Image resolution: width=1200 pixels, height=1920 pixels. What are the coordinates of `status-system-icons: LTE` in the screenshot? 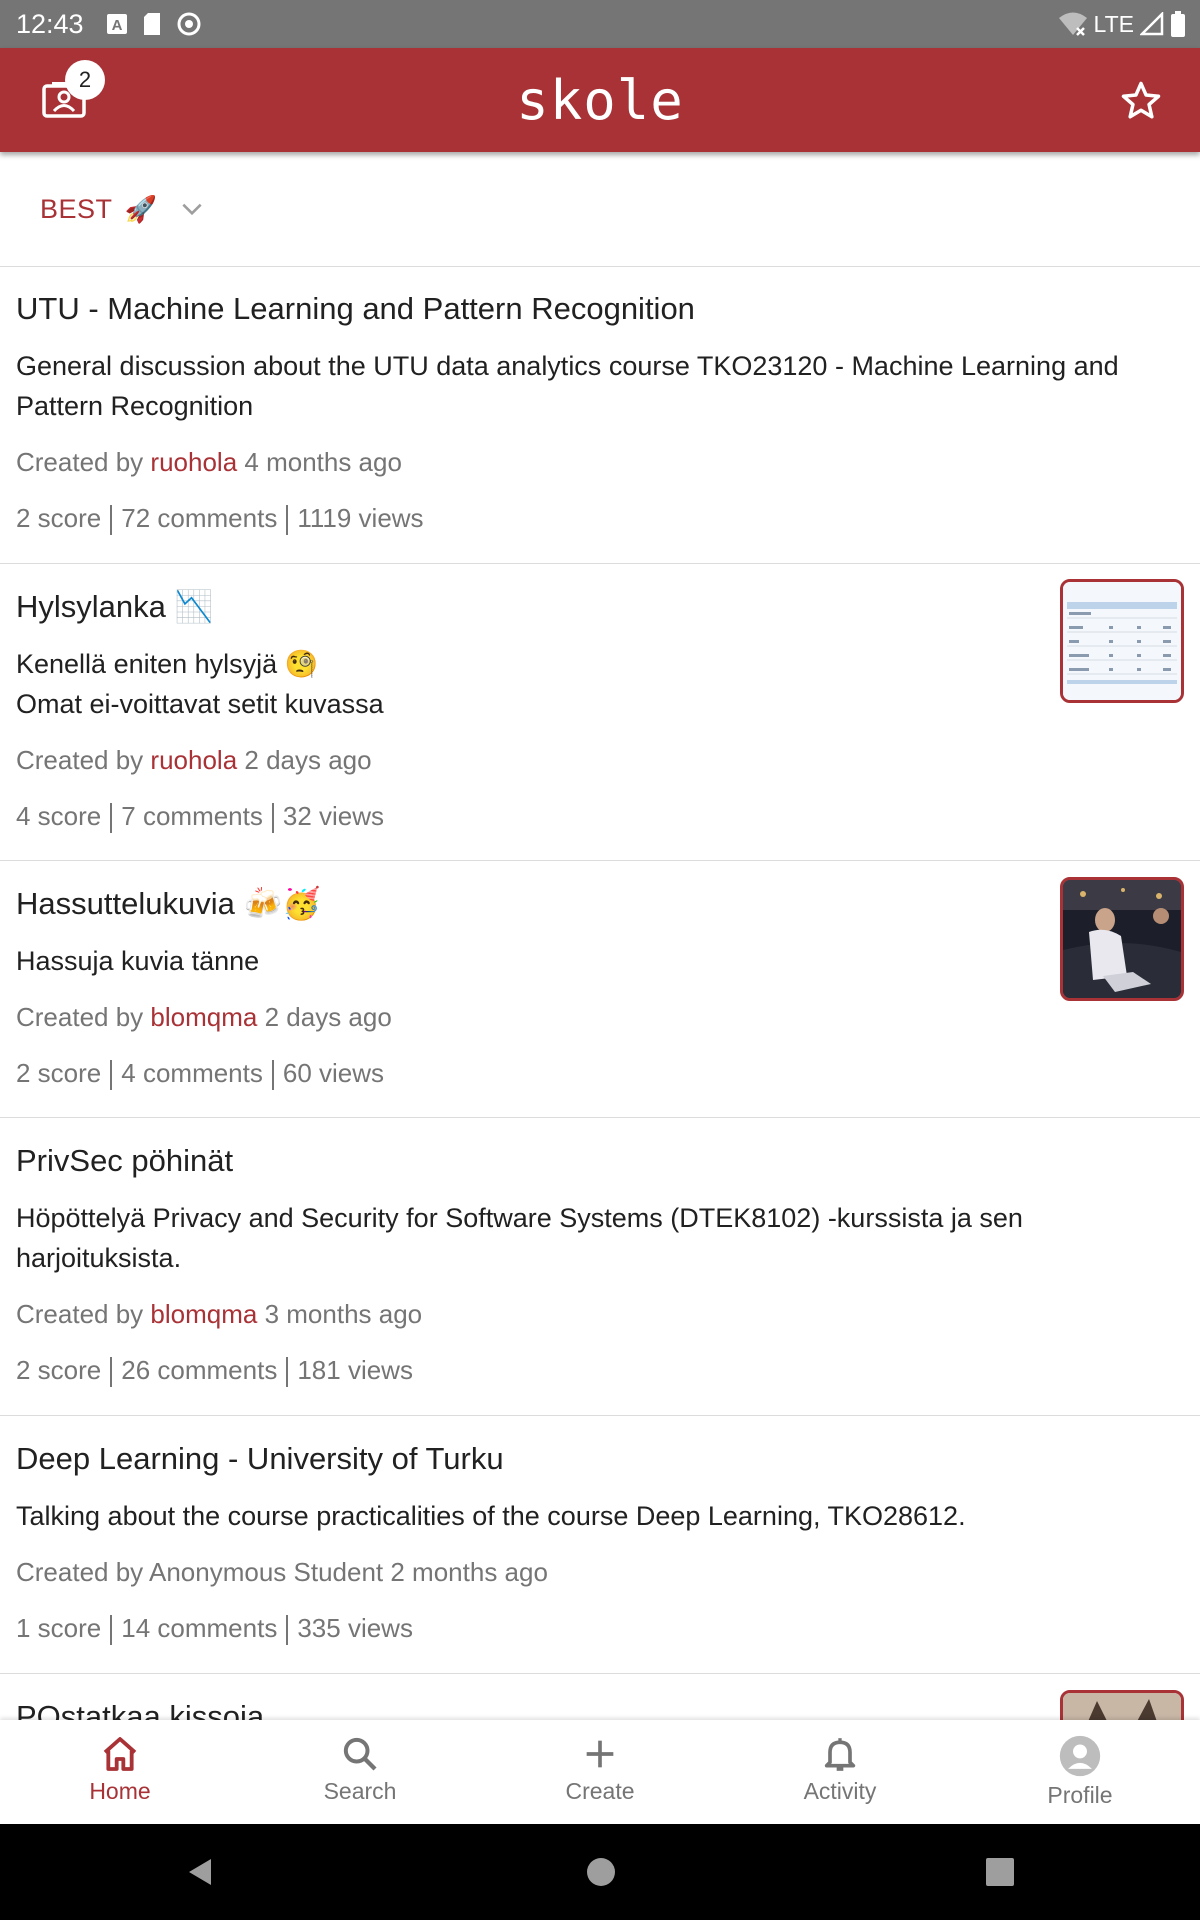 It's located at (1122, 24).